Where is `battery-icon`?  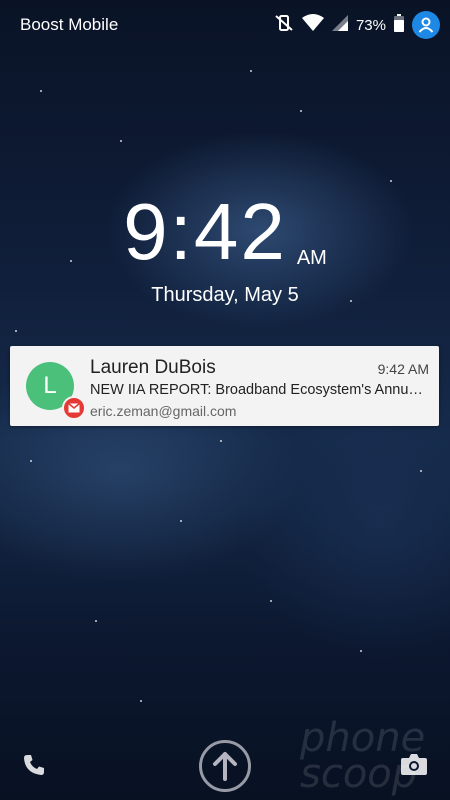
battery-icon is located at coordinates (399, 25).